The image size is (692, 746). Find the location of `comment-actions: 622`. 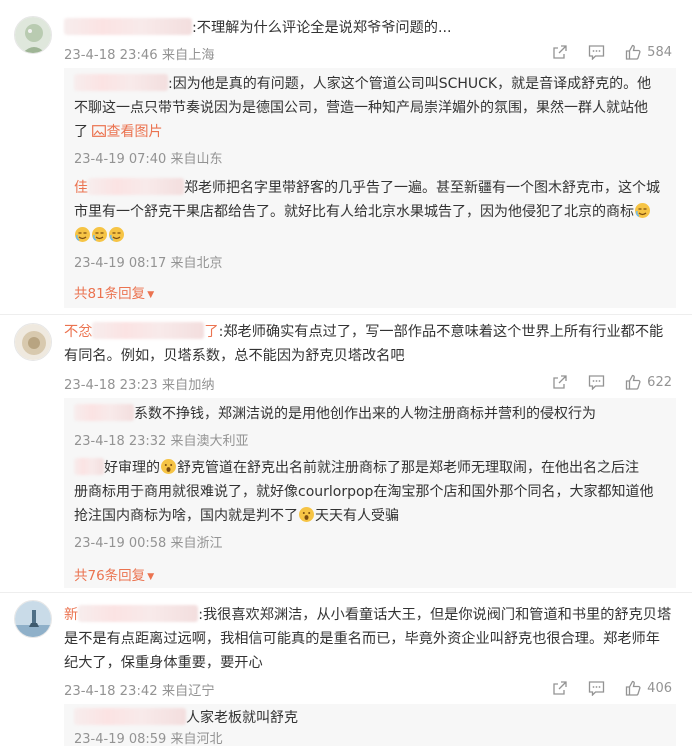

comment-actions: 622 is located at coordinates (602, 382).